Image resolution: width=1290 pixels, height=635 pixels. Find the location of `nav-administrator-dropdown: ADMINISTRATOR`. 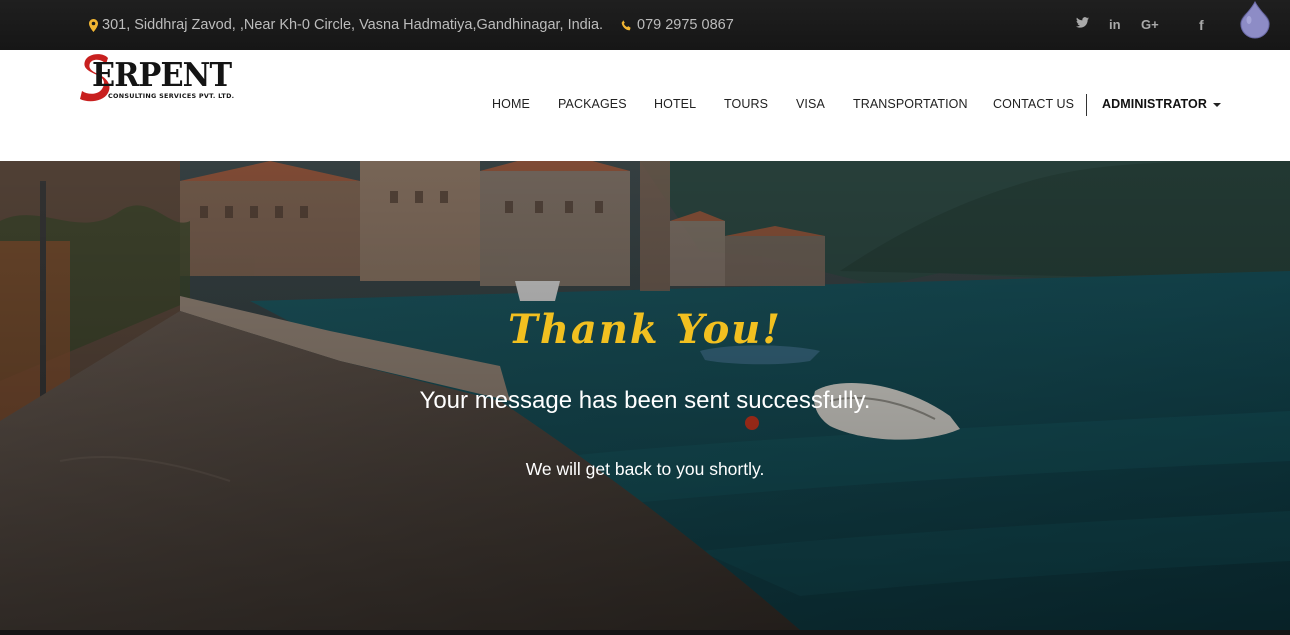

nav-administrator-dropdown: ADMINISTRATOR is located at coordinates (1161, 104).